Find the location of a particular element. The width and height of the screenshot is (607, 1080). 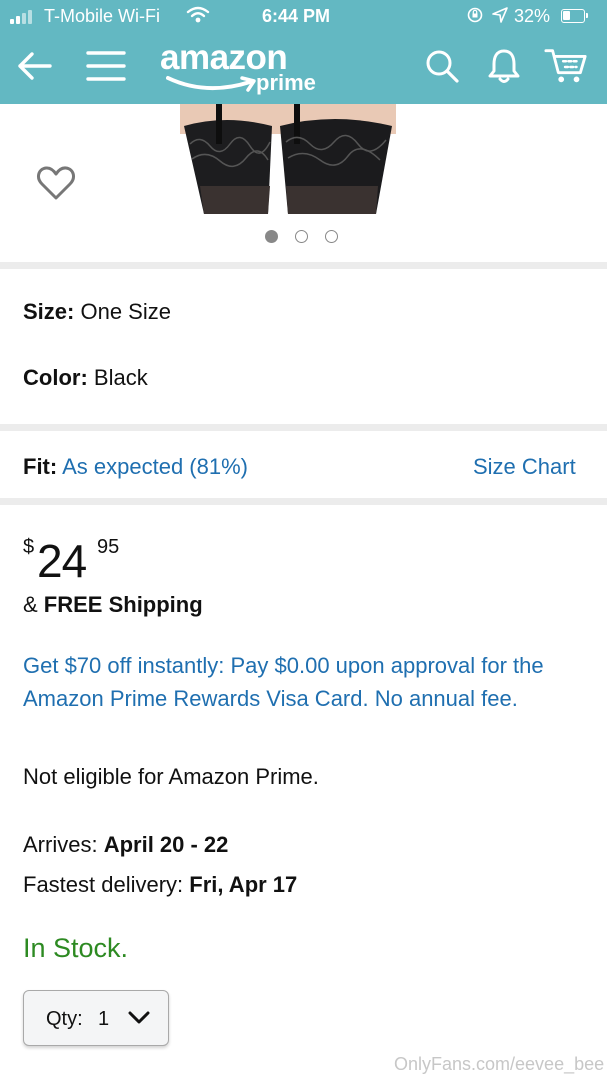

back-arrow-icon is located at coordinates (34, 66).